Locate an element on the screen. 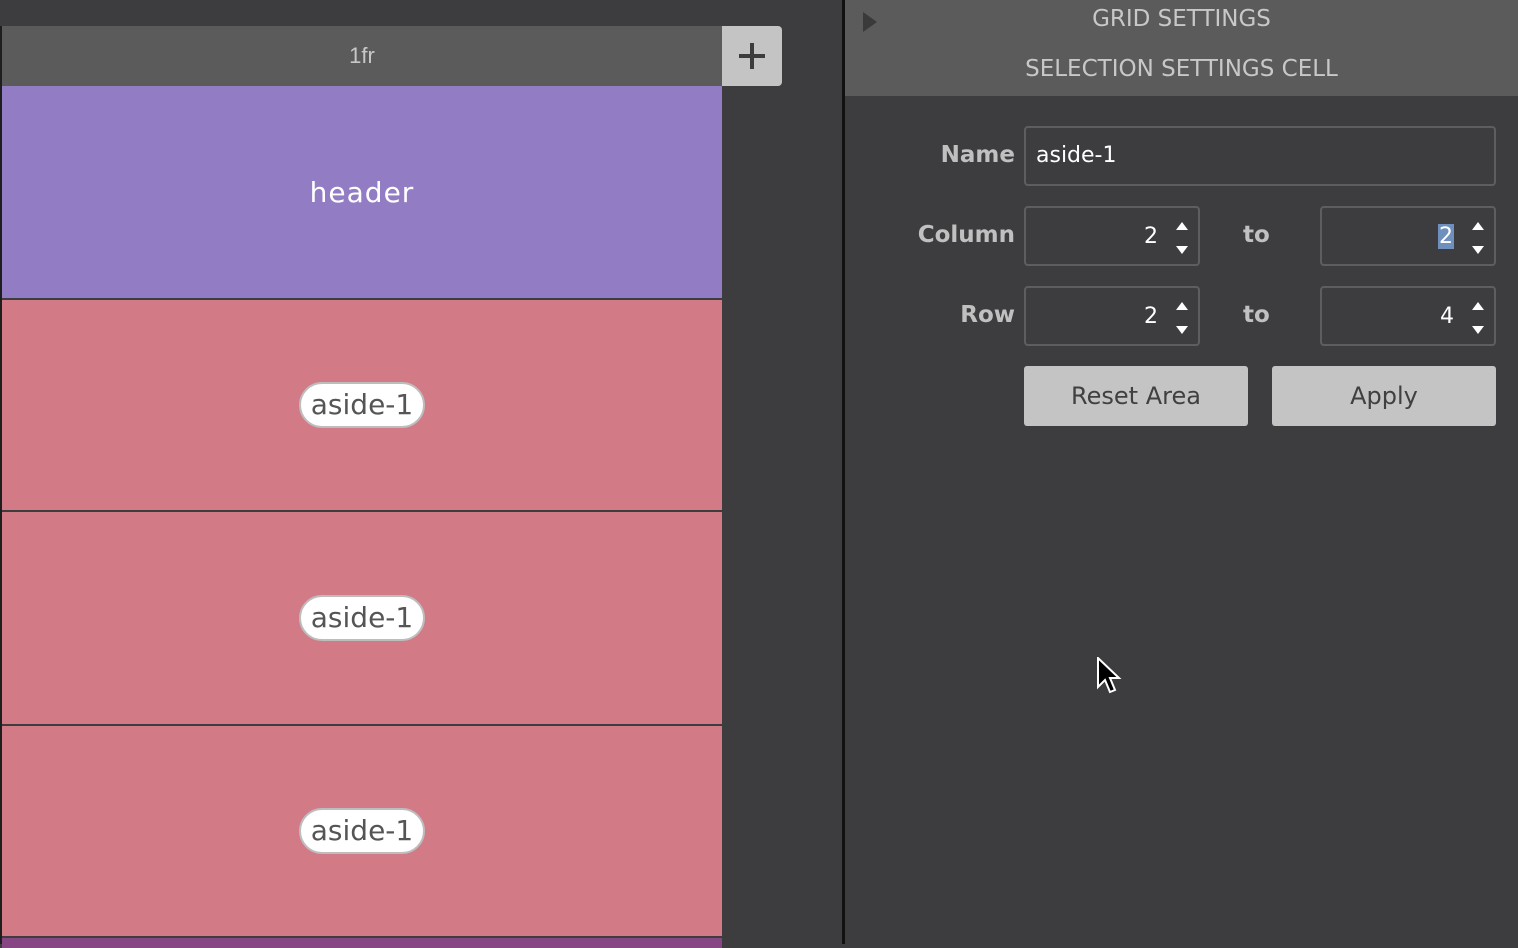 The width and height of the screenshot is (1518, 948). selection-settings-title: SELECTION SETTINGS CELL is located at coordinates (1181, 69).